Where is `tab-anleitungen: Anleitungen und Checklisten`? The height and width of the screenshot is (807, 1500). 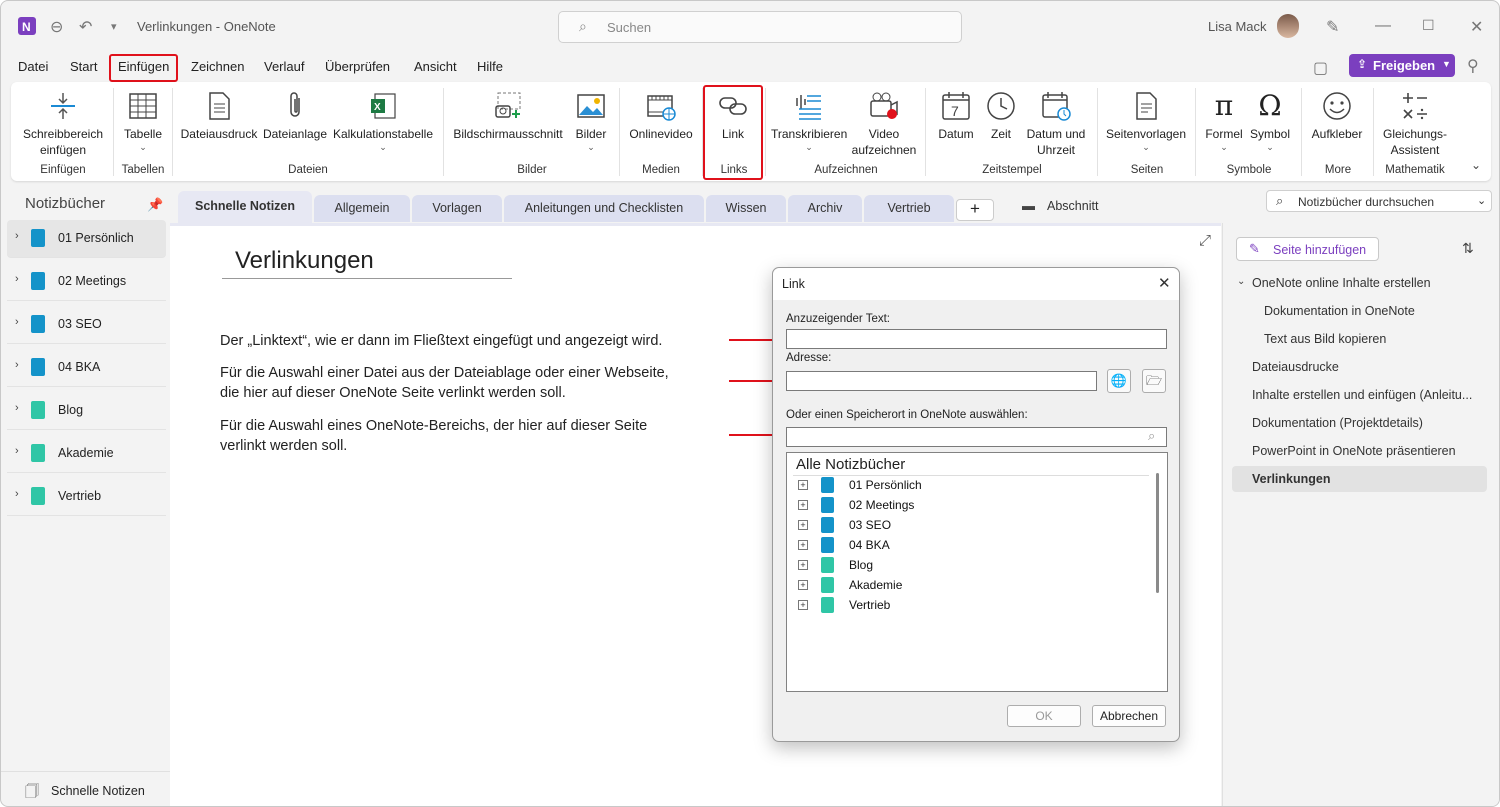
tab-anleitungen: Anleitungen und Checklisten is located at coordinates (604, 208).